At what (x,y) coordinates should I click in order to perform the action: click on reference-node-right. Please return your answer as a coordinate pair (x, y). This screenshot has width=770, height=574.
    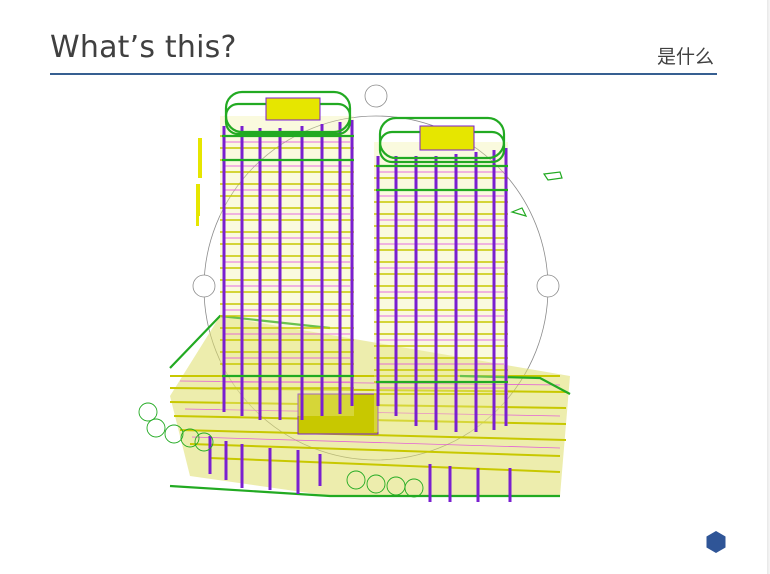
    Looking at the image, I should click on (548, 286).